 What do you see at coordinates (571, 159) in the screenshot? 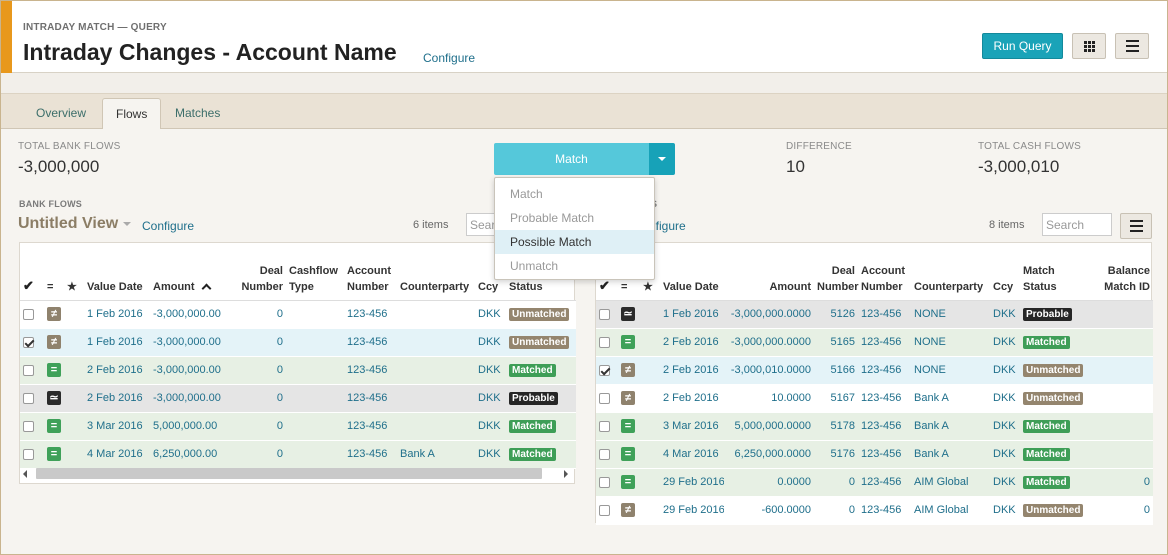
I see `match-button: Match` at bounding box center [571, 159].